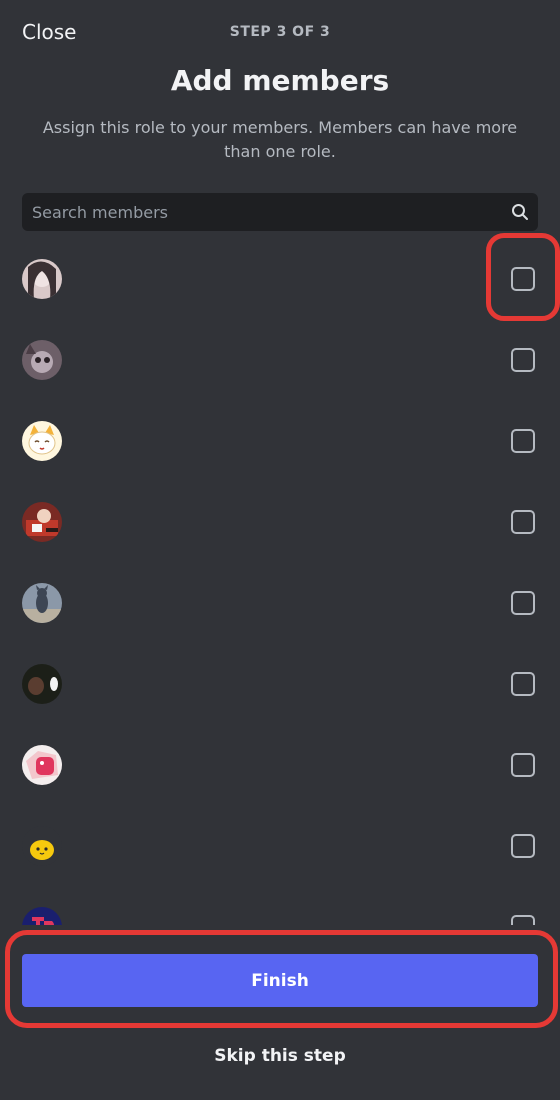 This screenshot has height=1100, width=560. I want to click on search-icon, so click(520, 212).